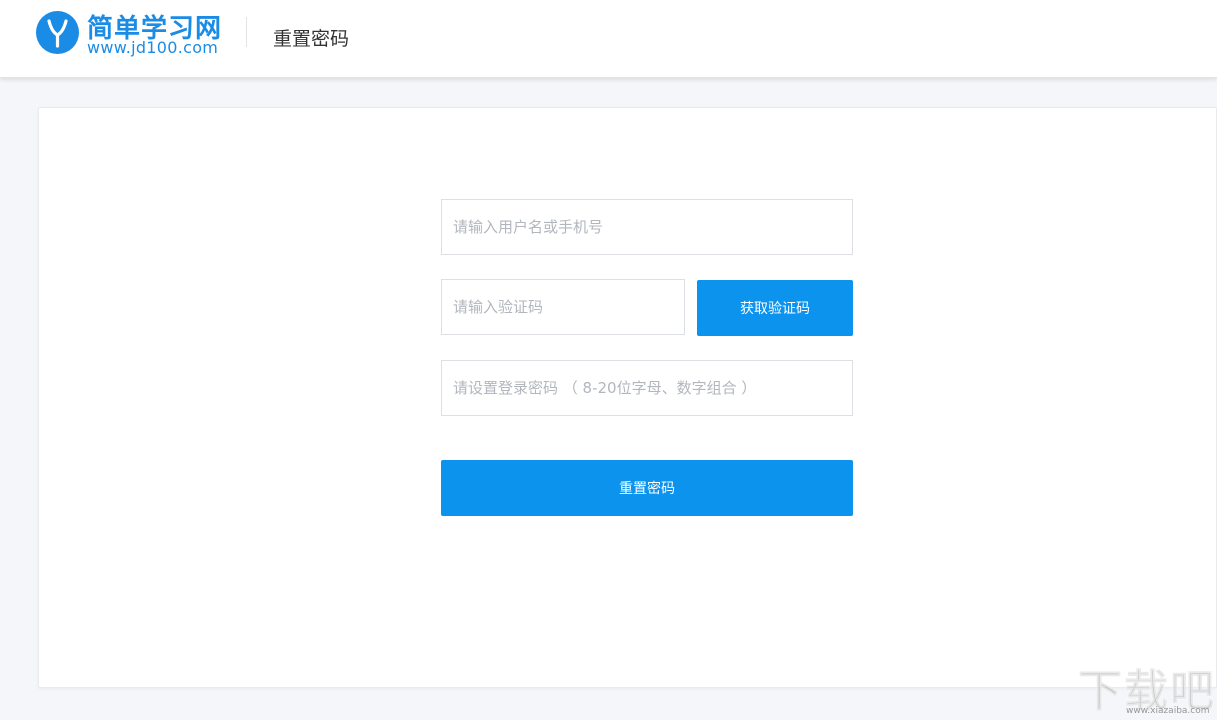 The width and height of the screenshot is (1217, 720). Describe the element at coordinates (57, 32) in the screenshot. I see `logo-icon` at that location.